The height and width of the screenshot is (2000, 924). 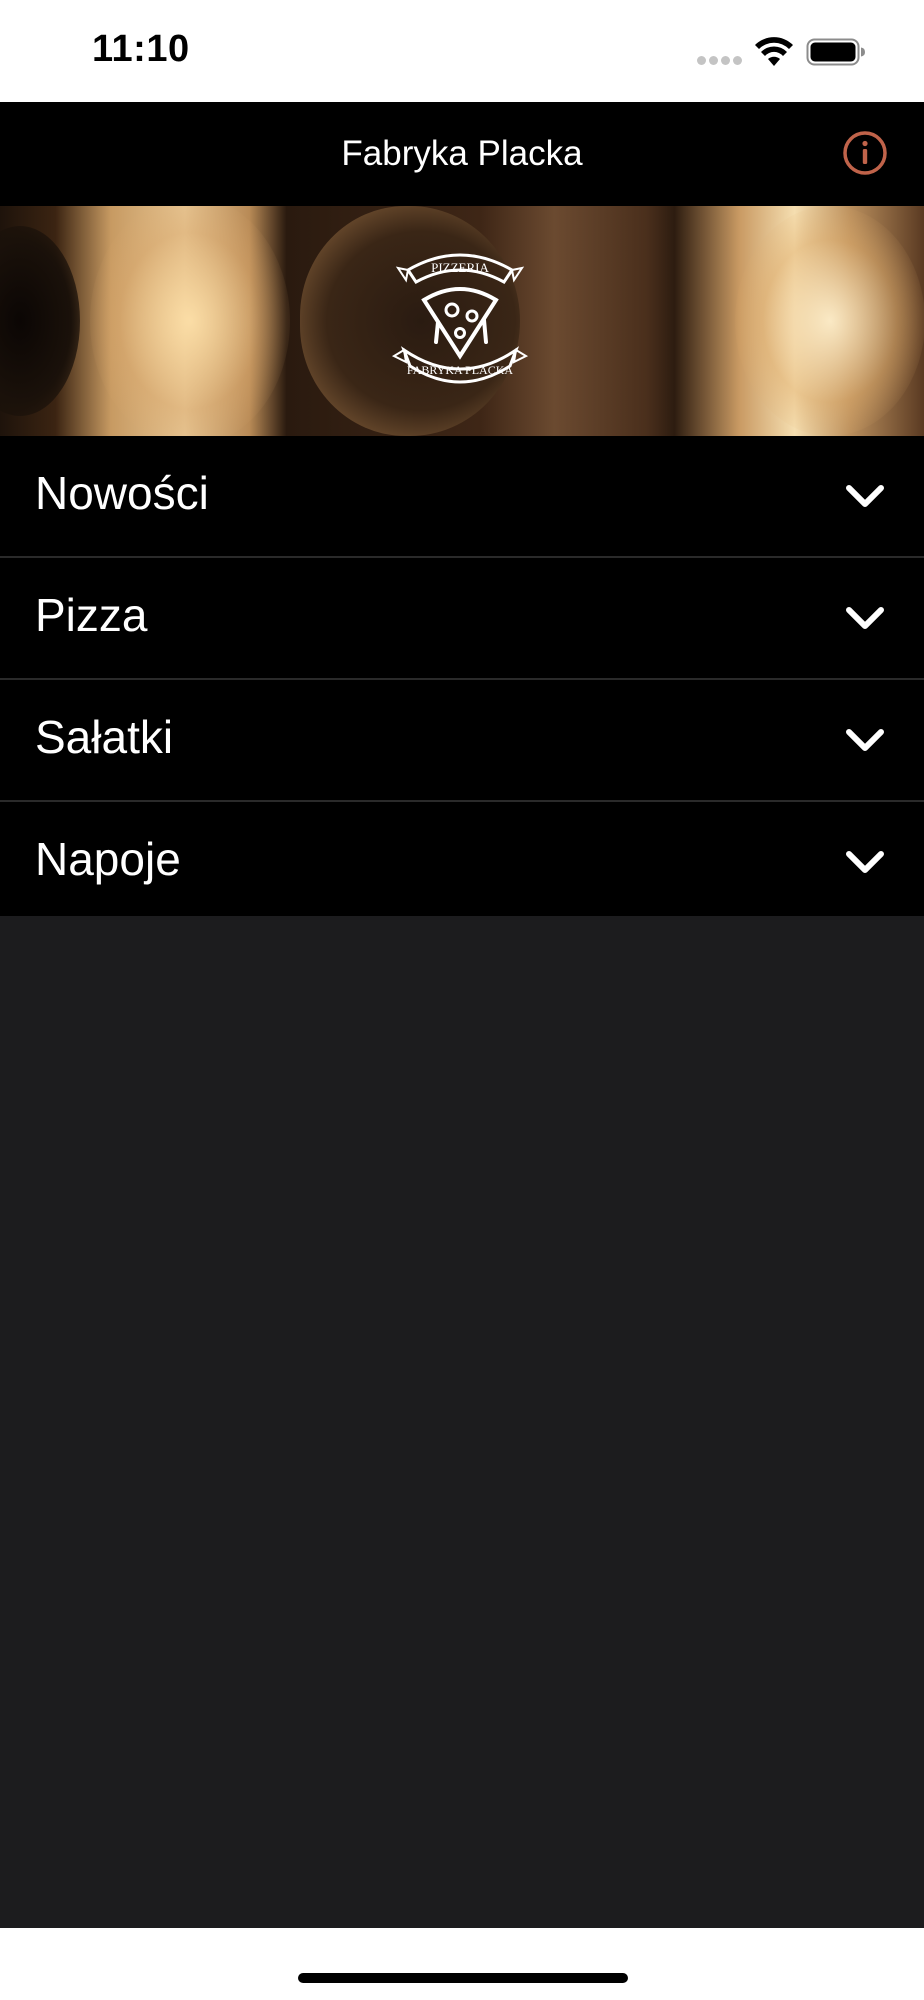 What do you see at coordinates (774, 51) in the screenshot?
I see `wifi-icon` at bounding box center [774, 51].